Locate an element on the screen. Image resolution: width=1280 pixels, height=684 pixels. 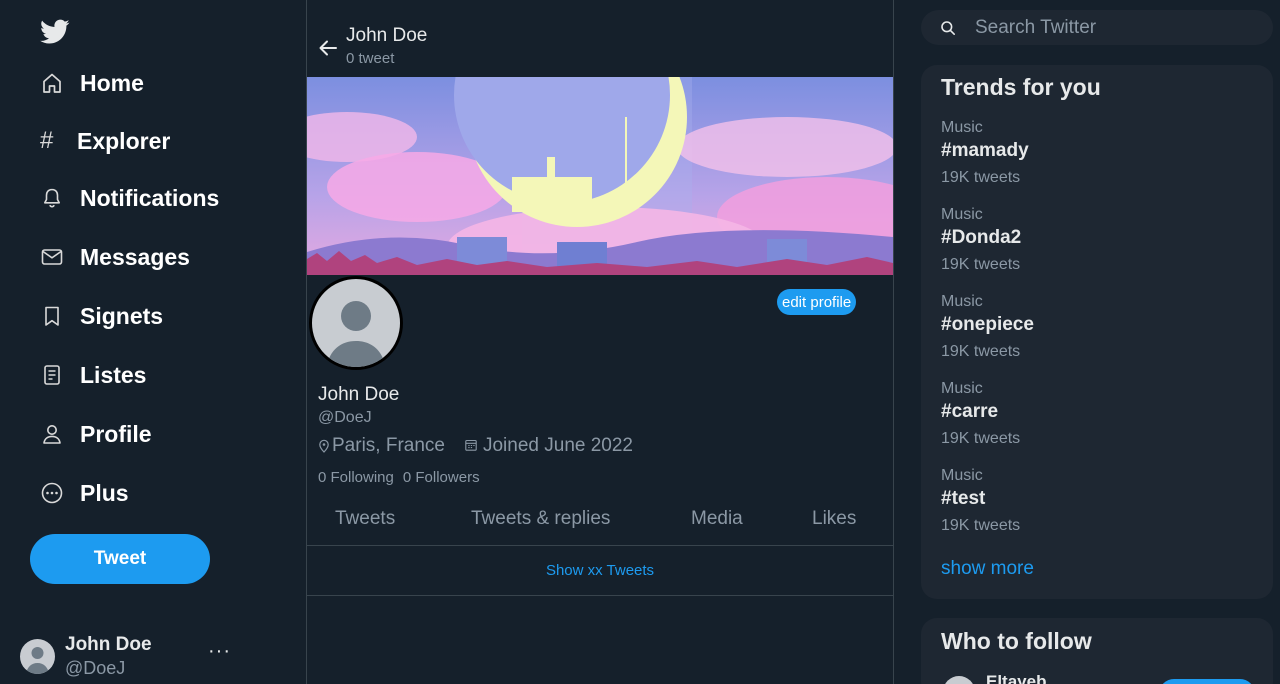
trend-tag: #onepiece is located at coordinates (987, 324).